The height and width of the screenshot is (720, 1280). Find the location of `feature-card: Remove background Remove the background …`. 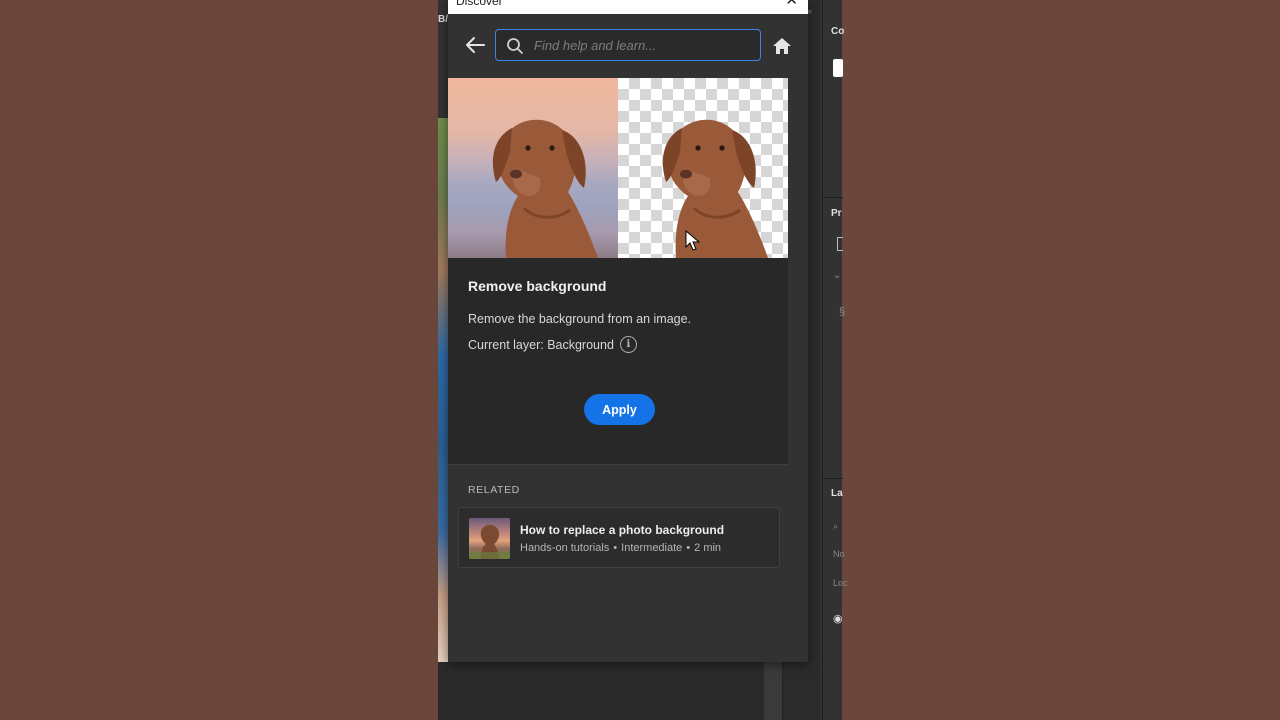

feature-card: Remove background Remove the background … is located at coordinates (618, 271).